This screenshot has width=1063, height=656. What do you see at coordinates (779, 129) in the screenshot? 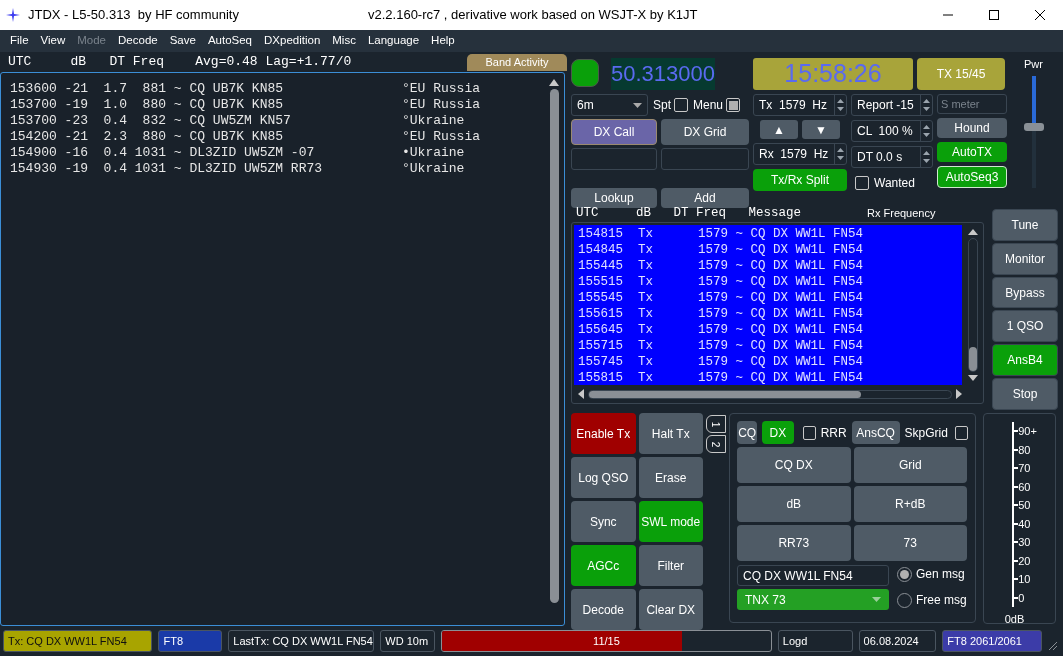
I see `up-button: ▲` at bounding box center [779, 129].